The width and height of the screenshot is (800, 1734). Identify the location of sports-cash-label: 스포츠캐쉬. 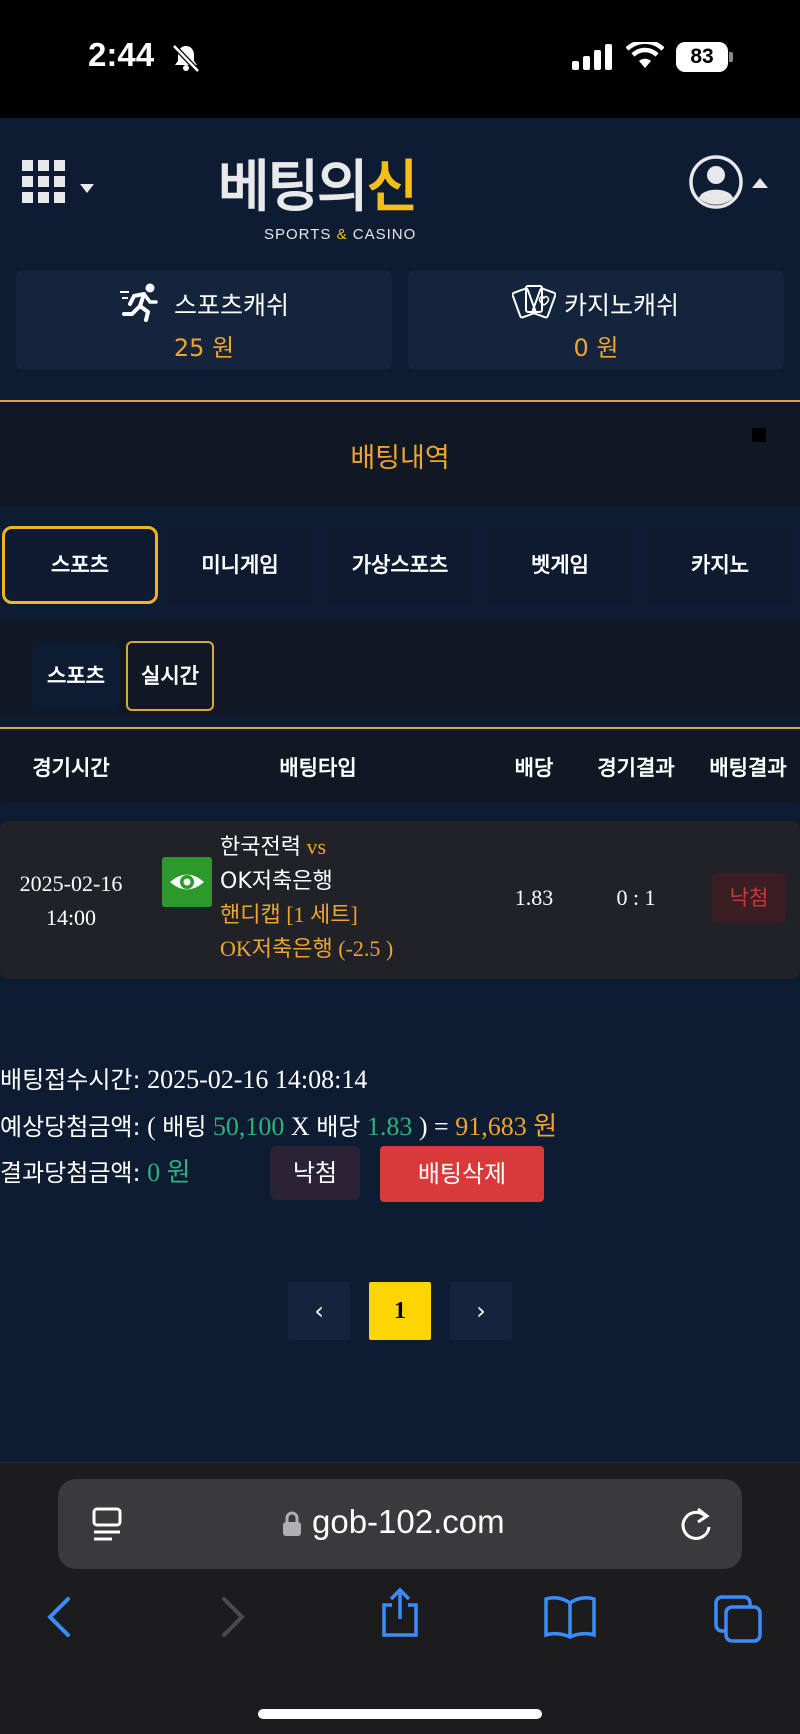
(232, 305).